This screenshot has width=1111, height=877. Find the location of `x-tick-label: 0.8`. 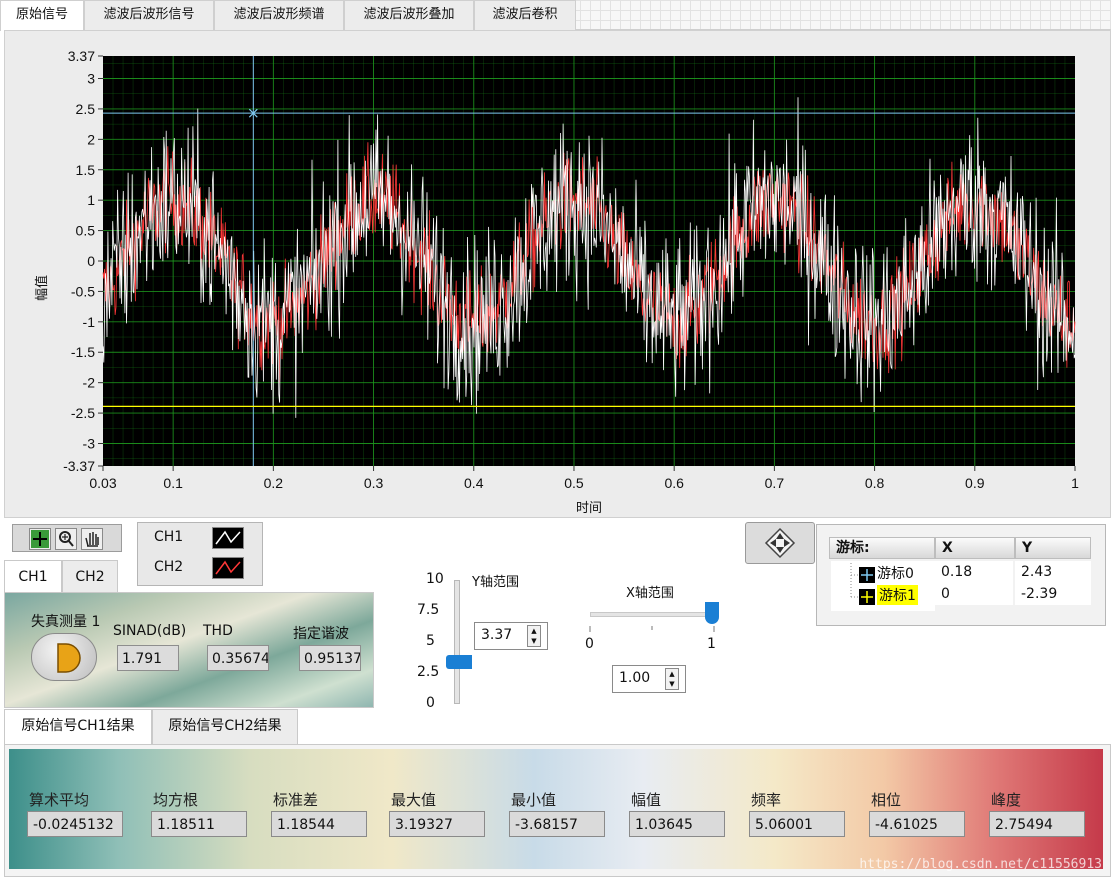

x-tick-label: 0.8 is located at coordinates (875, 483).